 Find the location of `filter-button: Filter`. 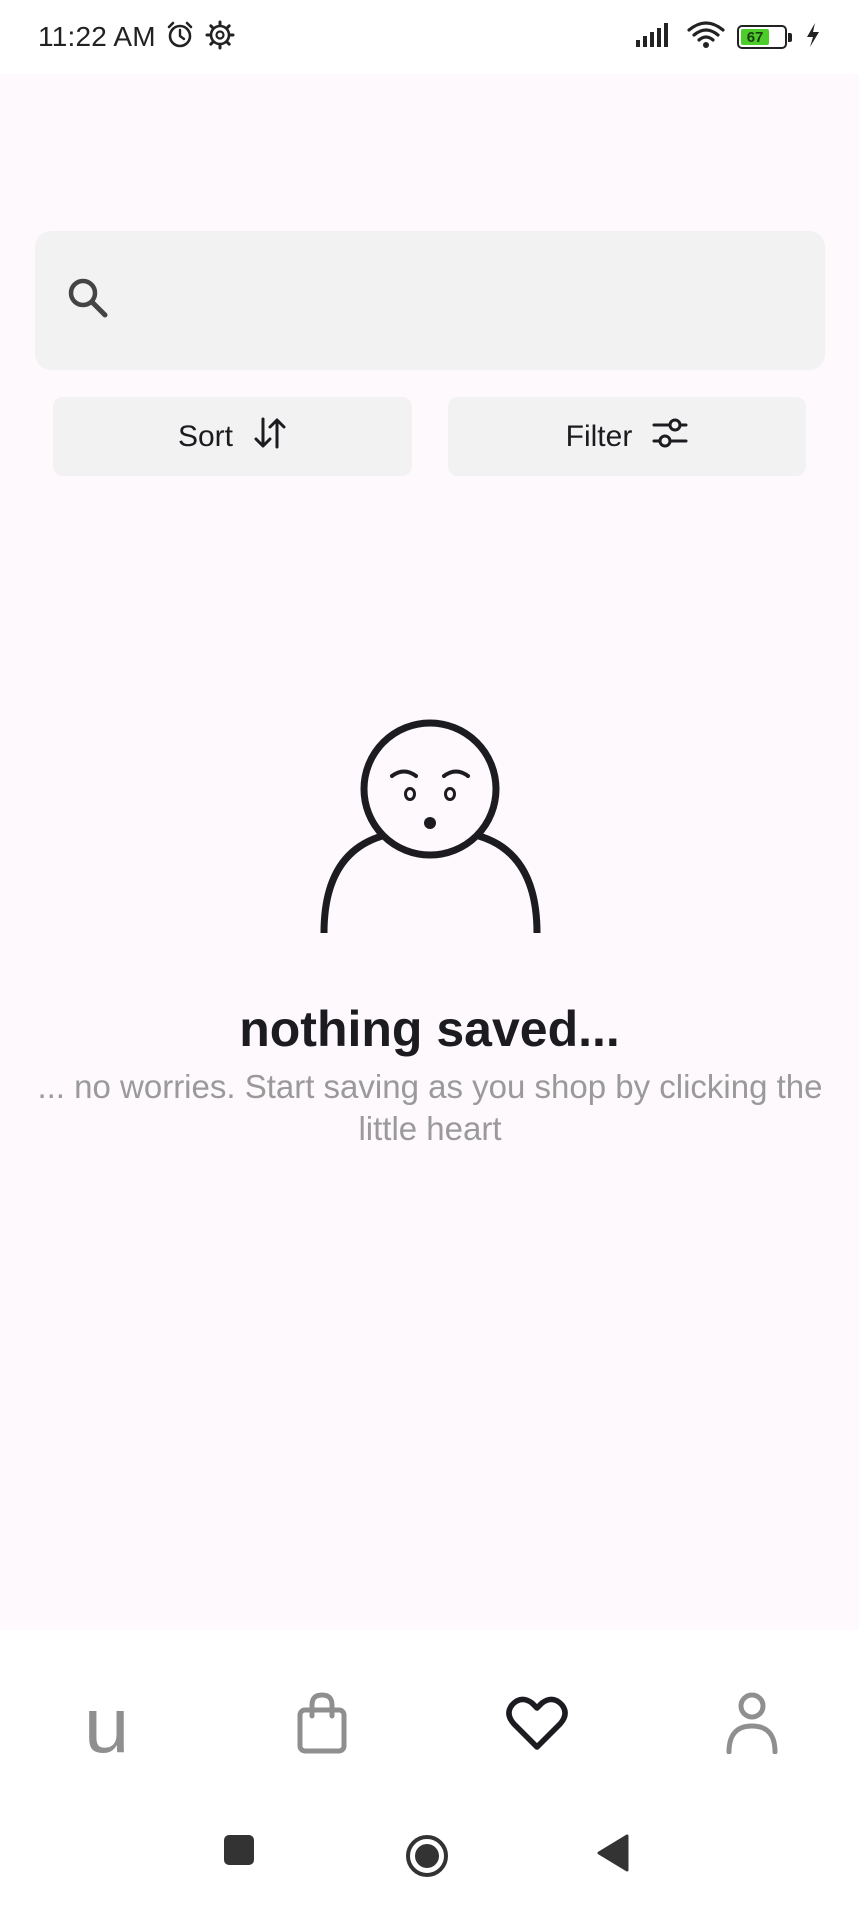

filter-button: Filter is located at coordinates (627, 436).